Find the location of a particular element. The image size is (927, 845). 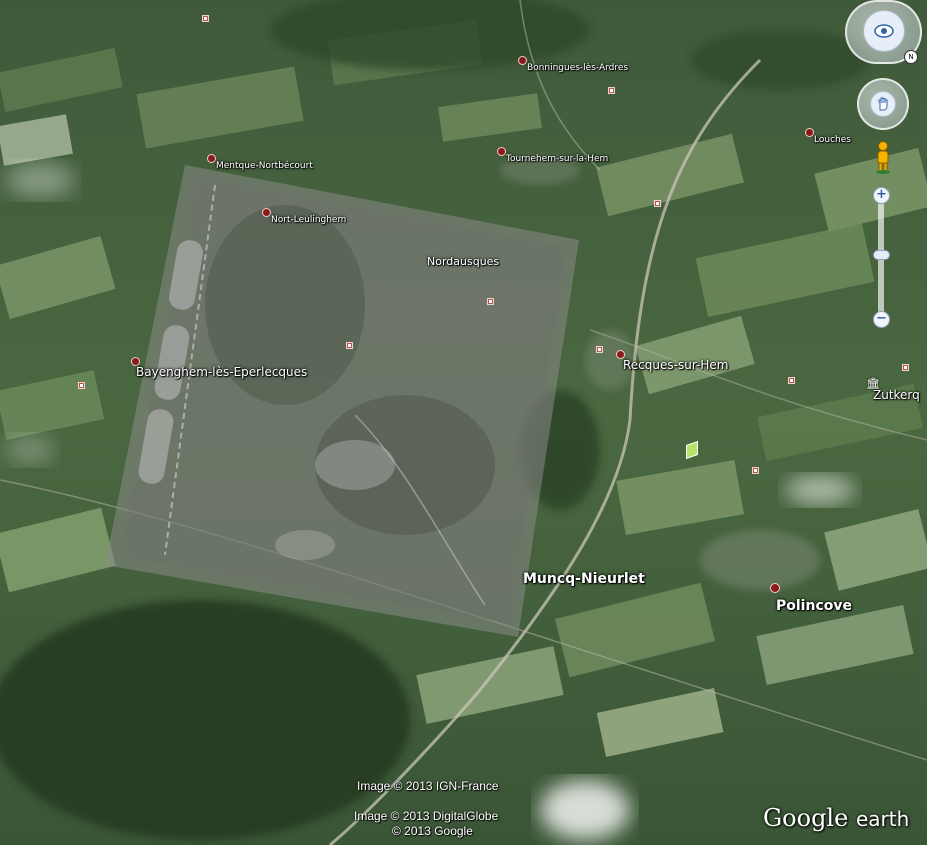

zoom-in-button: + is located at coordinates (881, 195).